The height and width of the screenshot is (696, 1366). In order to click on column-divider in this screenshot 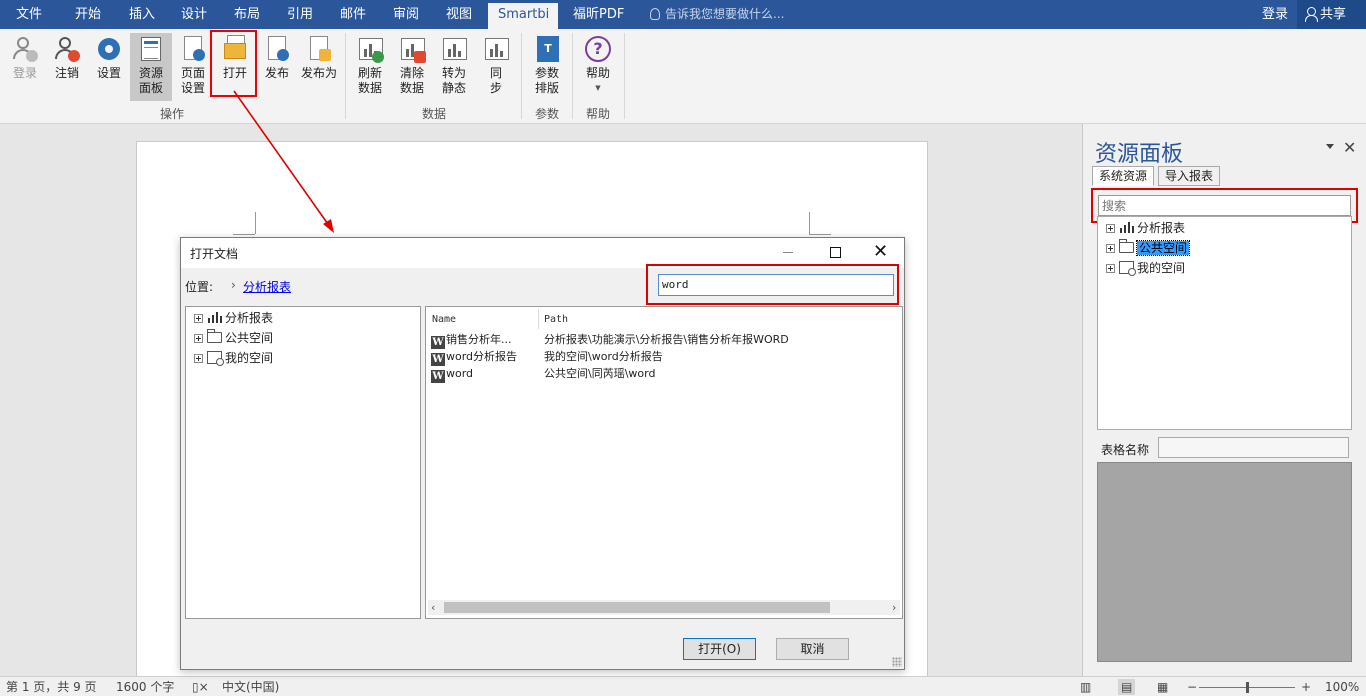, I will do `click(538, 319)`.